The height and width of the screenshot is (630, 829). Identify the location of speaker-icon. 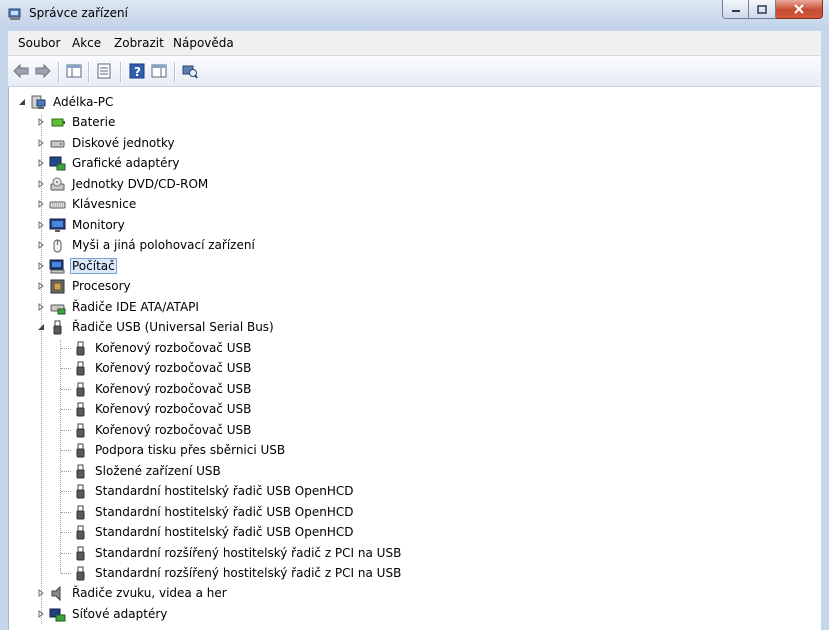
(57, 593).